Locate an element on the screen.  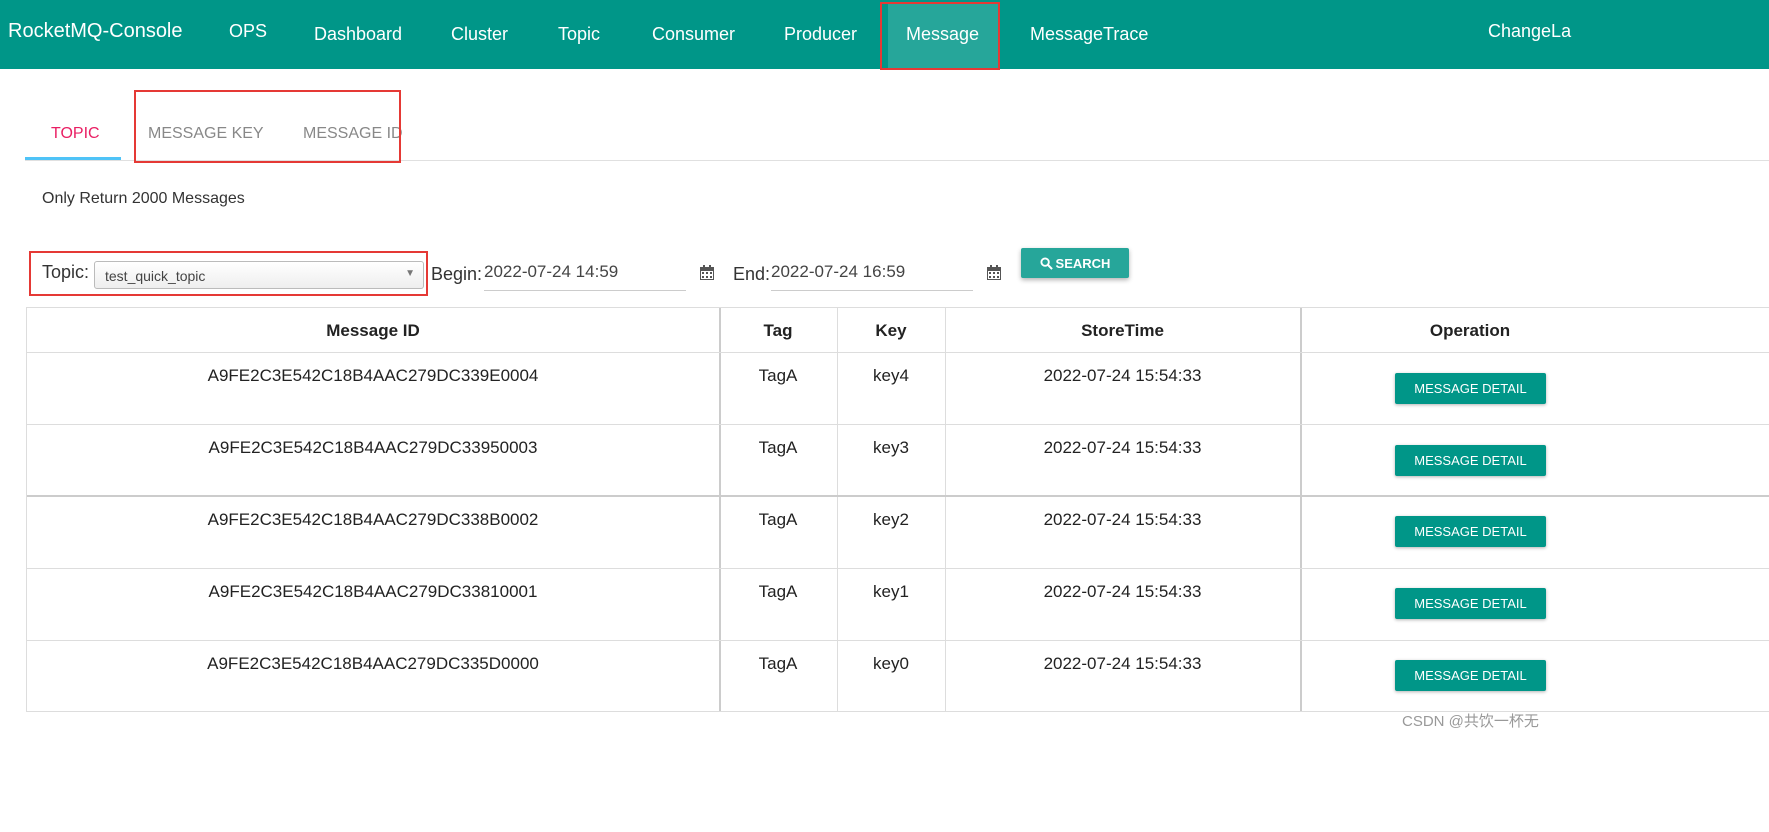
header-operation: Operation is located at coordinates (1470, 330).